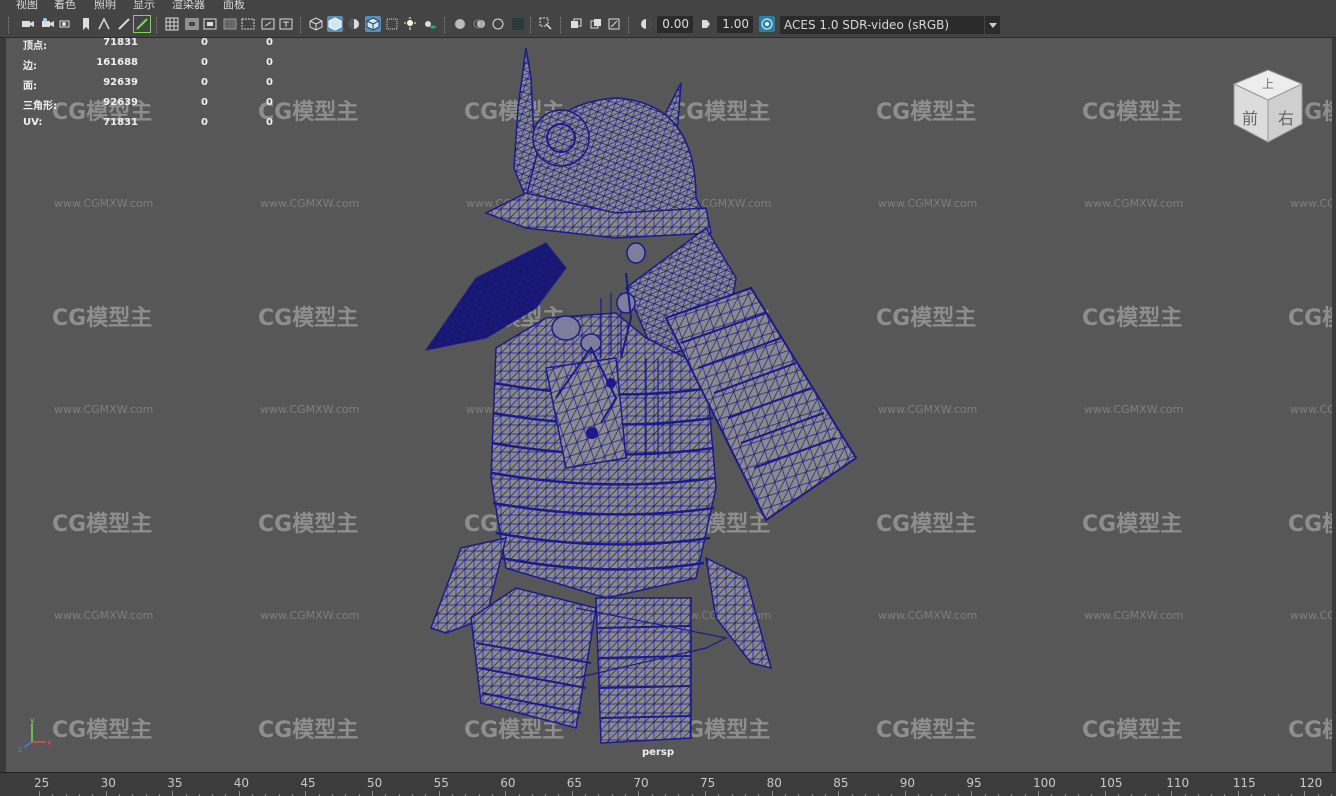 The width and height of the screenshot is (1336, 796). What do you see at coordinates (241, 783) in the screenshot?
I see `timeline-tick-label: 40` at bounding box center [241, 783].